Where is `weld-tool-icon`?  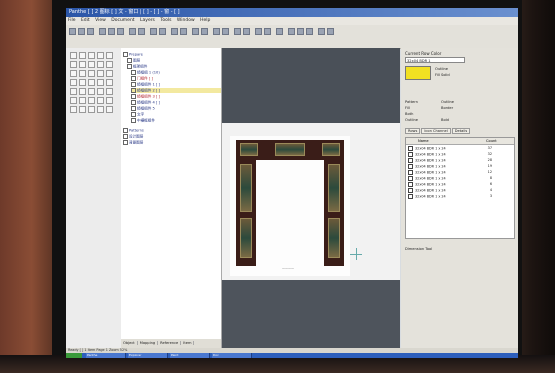 weld-tool-icon is located at coordinates (91, 91).